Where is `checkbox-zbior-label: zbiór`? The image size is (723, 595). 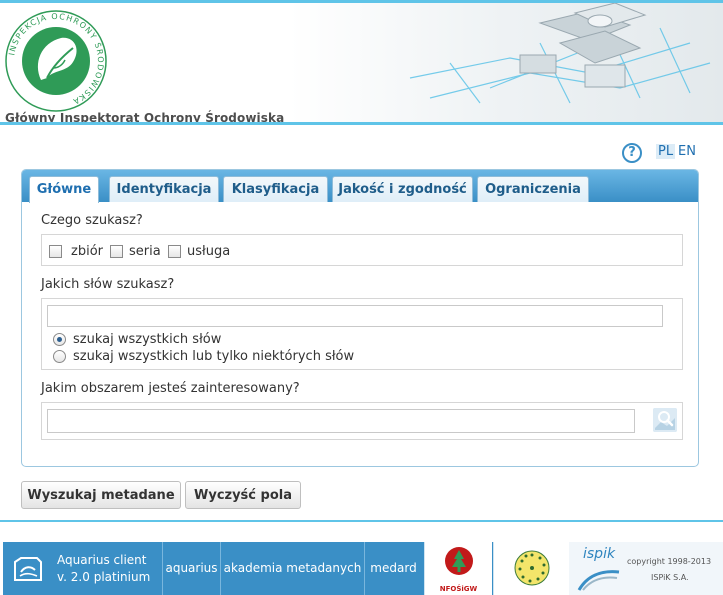 checkbox-zbior-label: zbiór is located at coordinates (87, 251).